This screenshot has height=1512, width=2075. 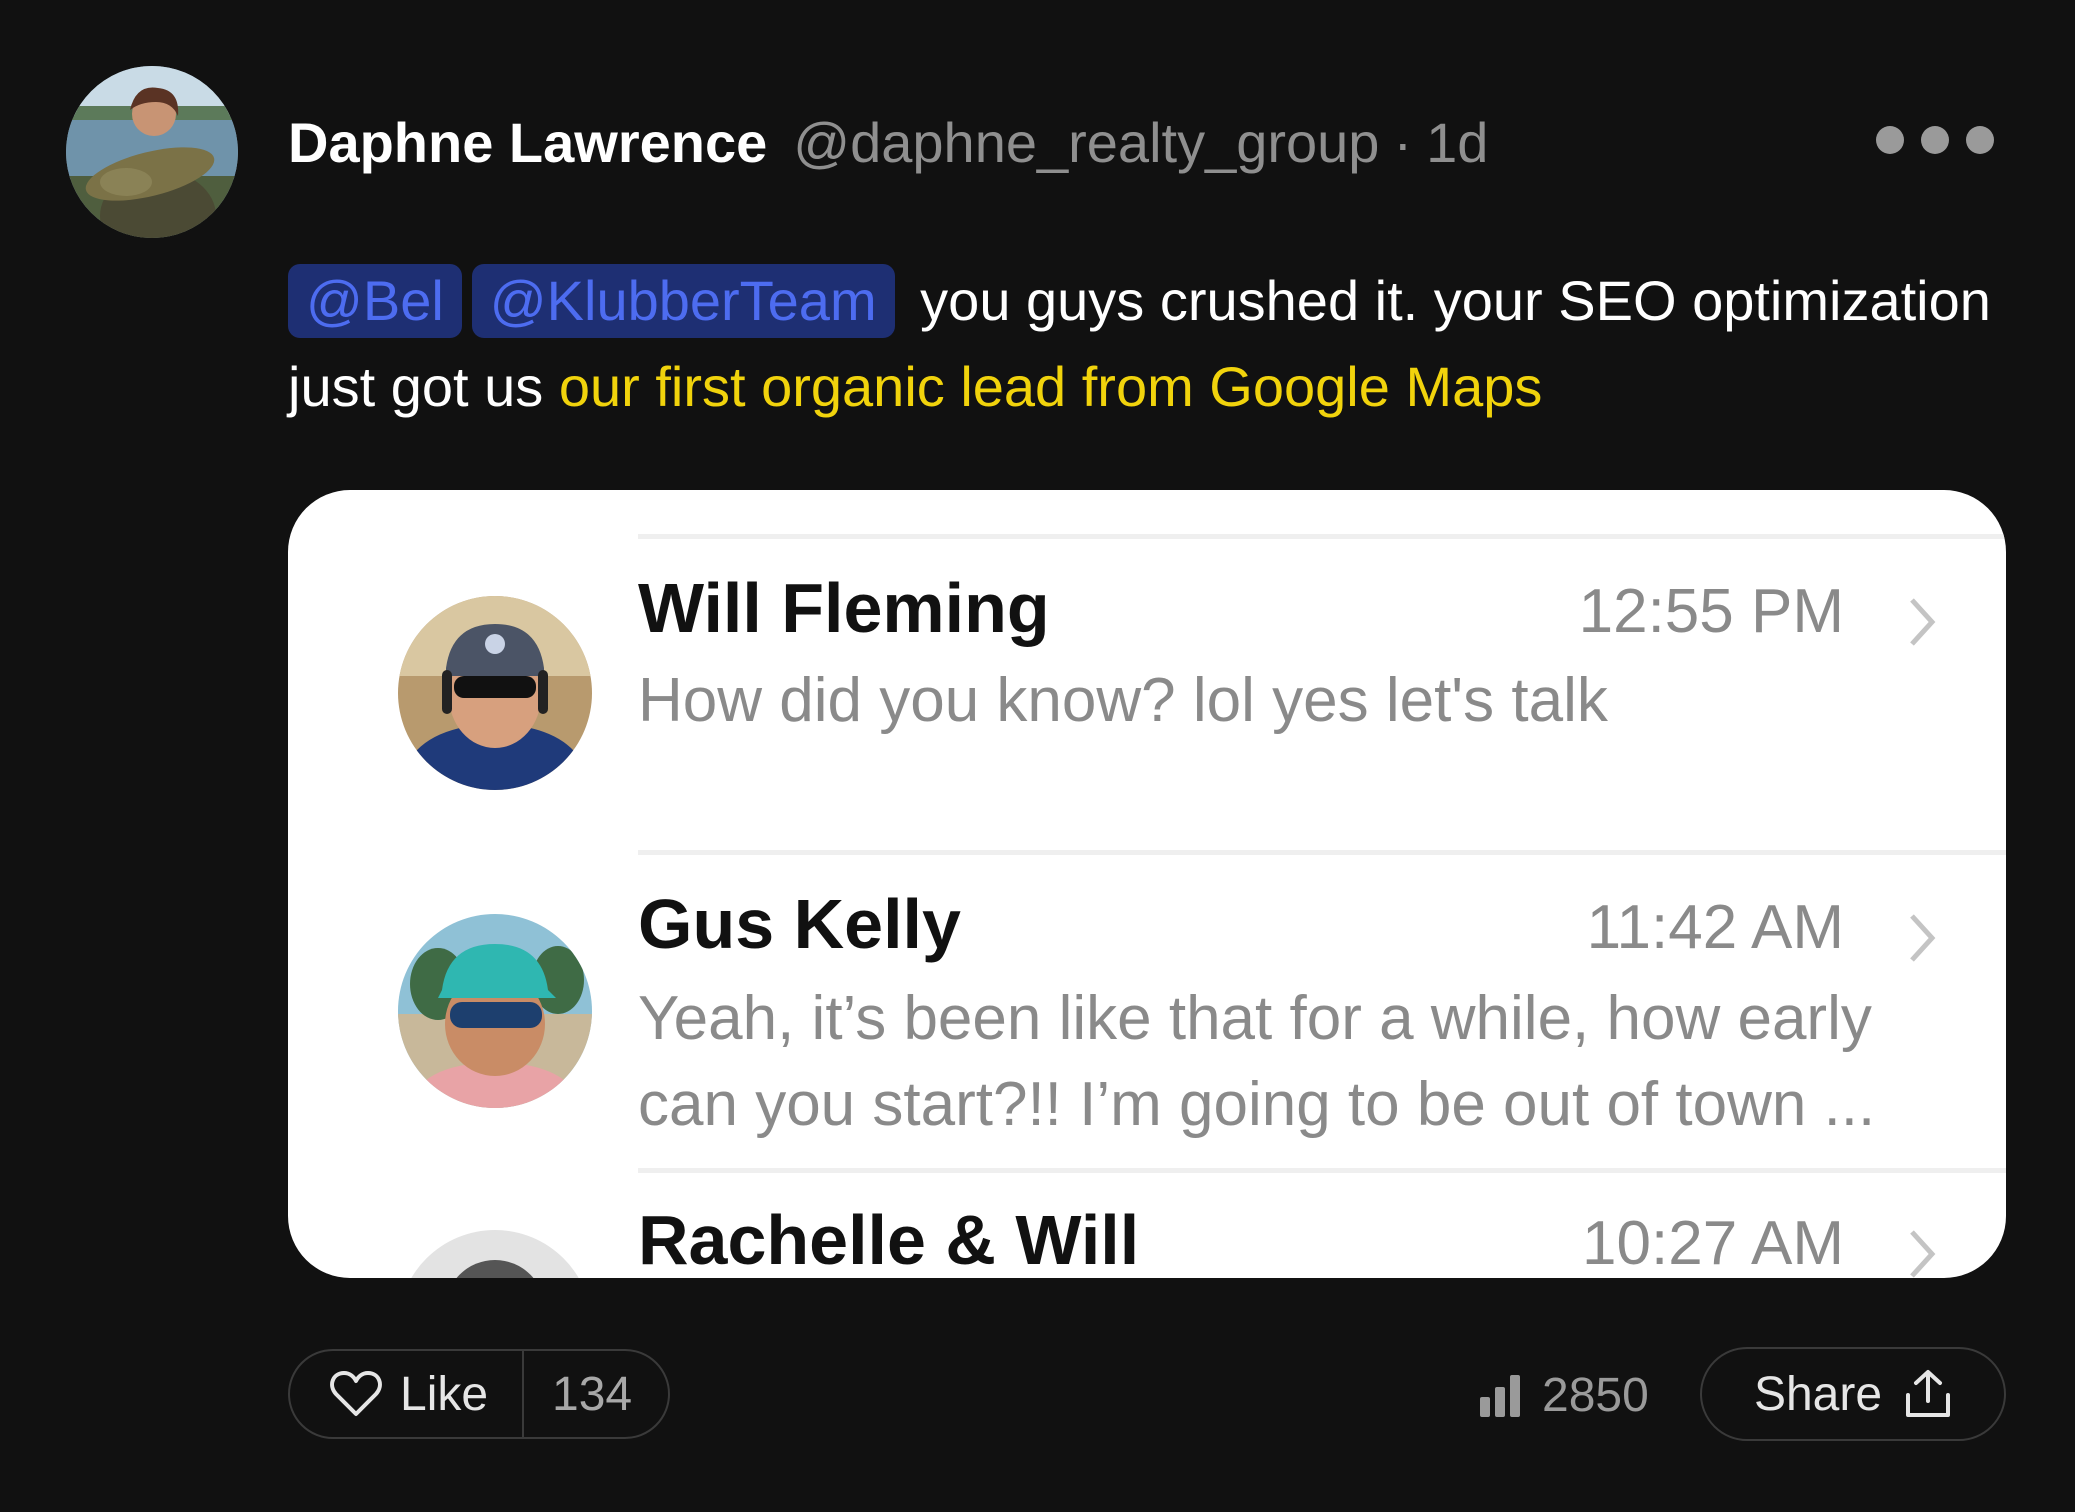 I want to click on author-avatar, so click(x=152, y=152).